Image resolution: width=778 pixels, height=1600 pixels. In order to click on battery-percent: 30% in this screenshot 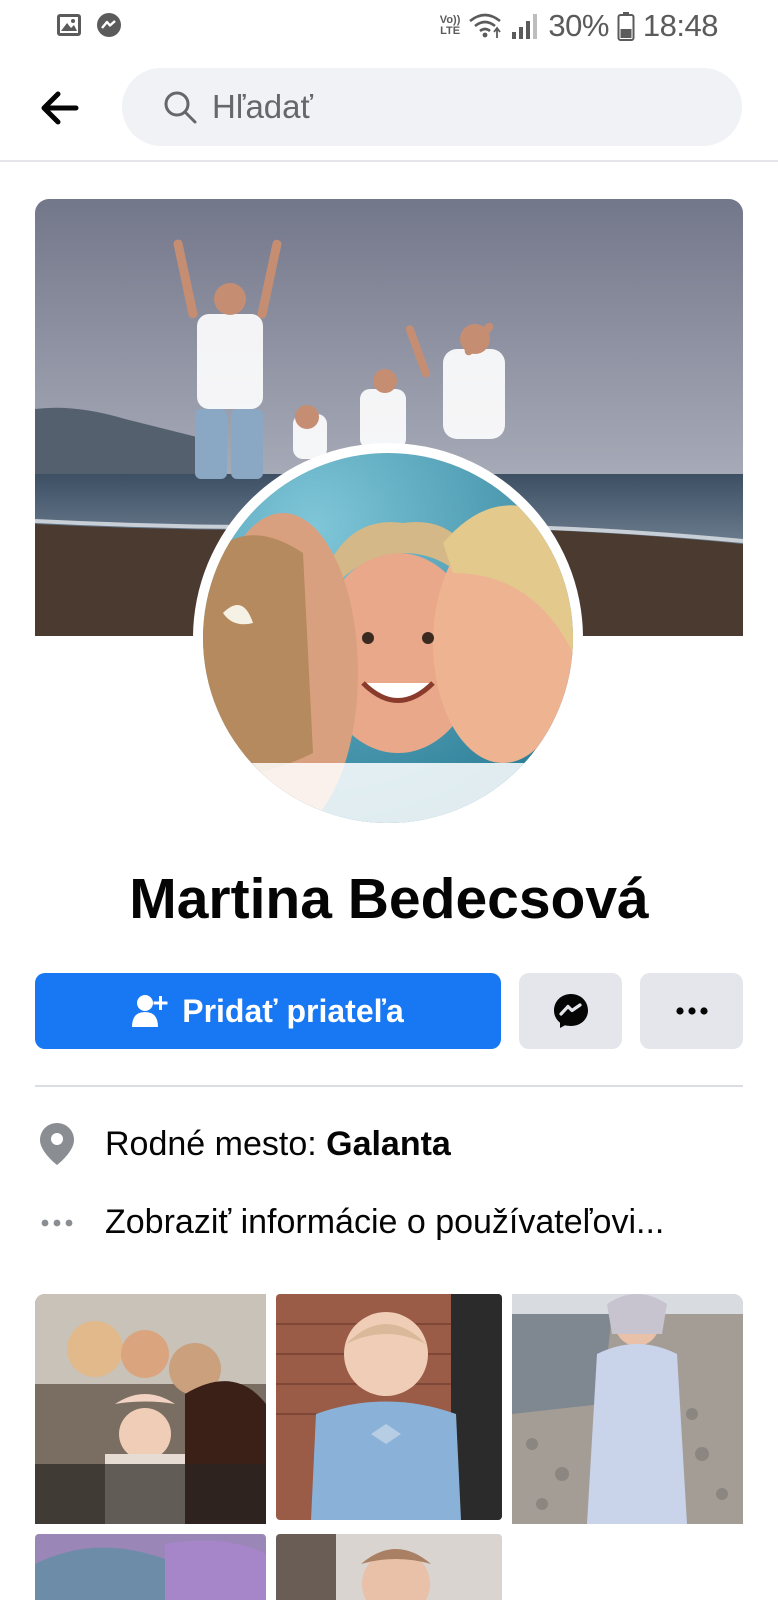, I will do `click(578, 25)`.